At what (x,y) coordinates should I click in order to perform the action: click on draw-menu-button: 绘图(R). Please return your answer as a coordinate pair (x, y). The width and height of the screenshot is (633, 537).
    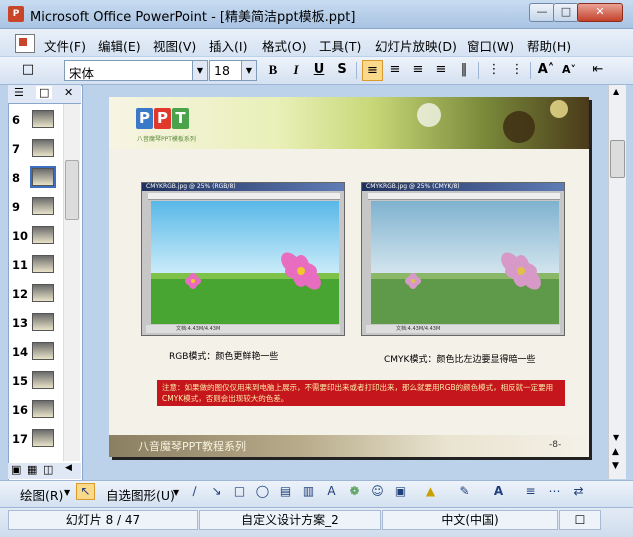
    Looking at the image, I should click on (41, 494).